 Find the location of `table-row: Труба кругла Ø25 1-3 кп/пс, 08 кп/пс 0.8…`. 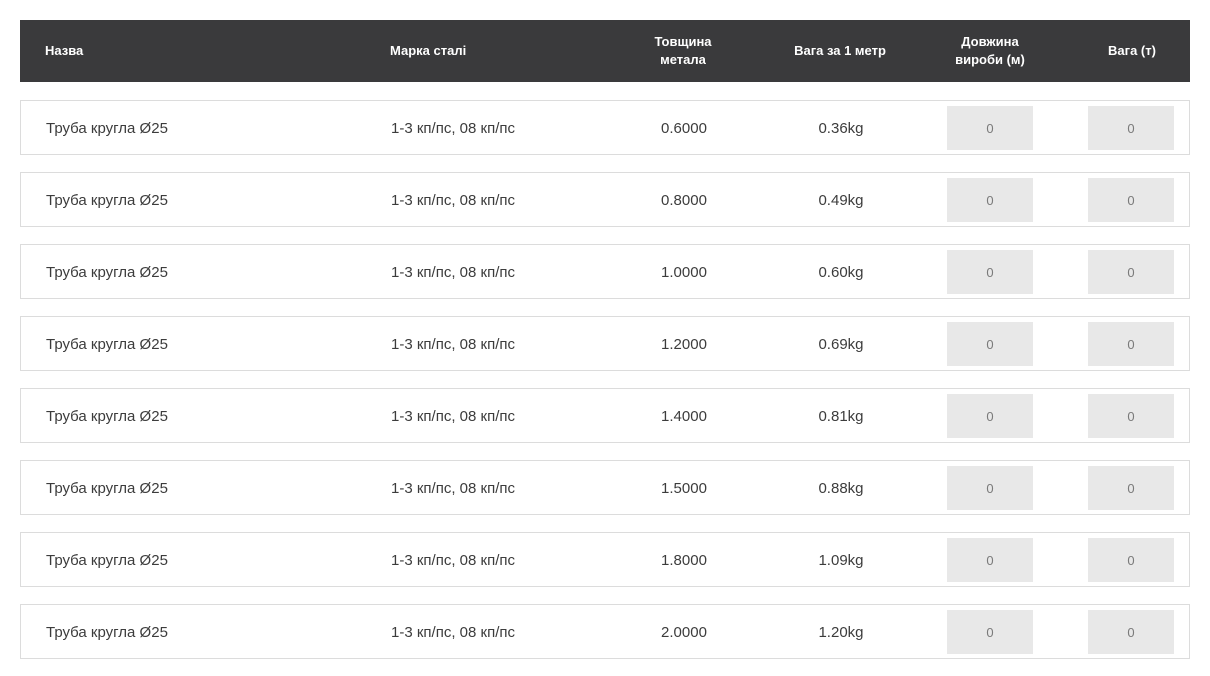

table-row: Труба кругла Ø25 1-3 кп/пс, 08 кп/пс 0.8… is located at coordinates (605, 199).